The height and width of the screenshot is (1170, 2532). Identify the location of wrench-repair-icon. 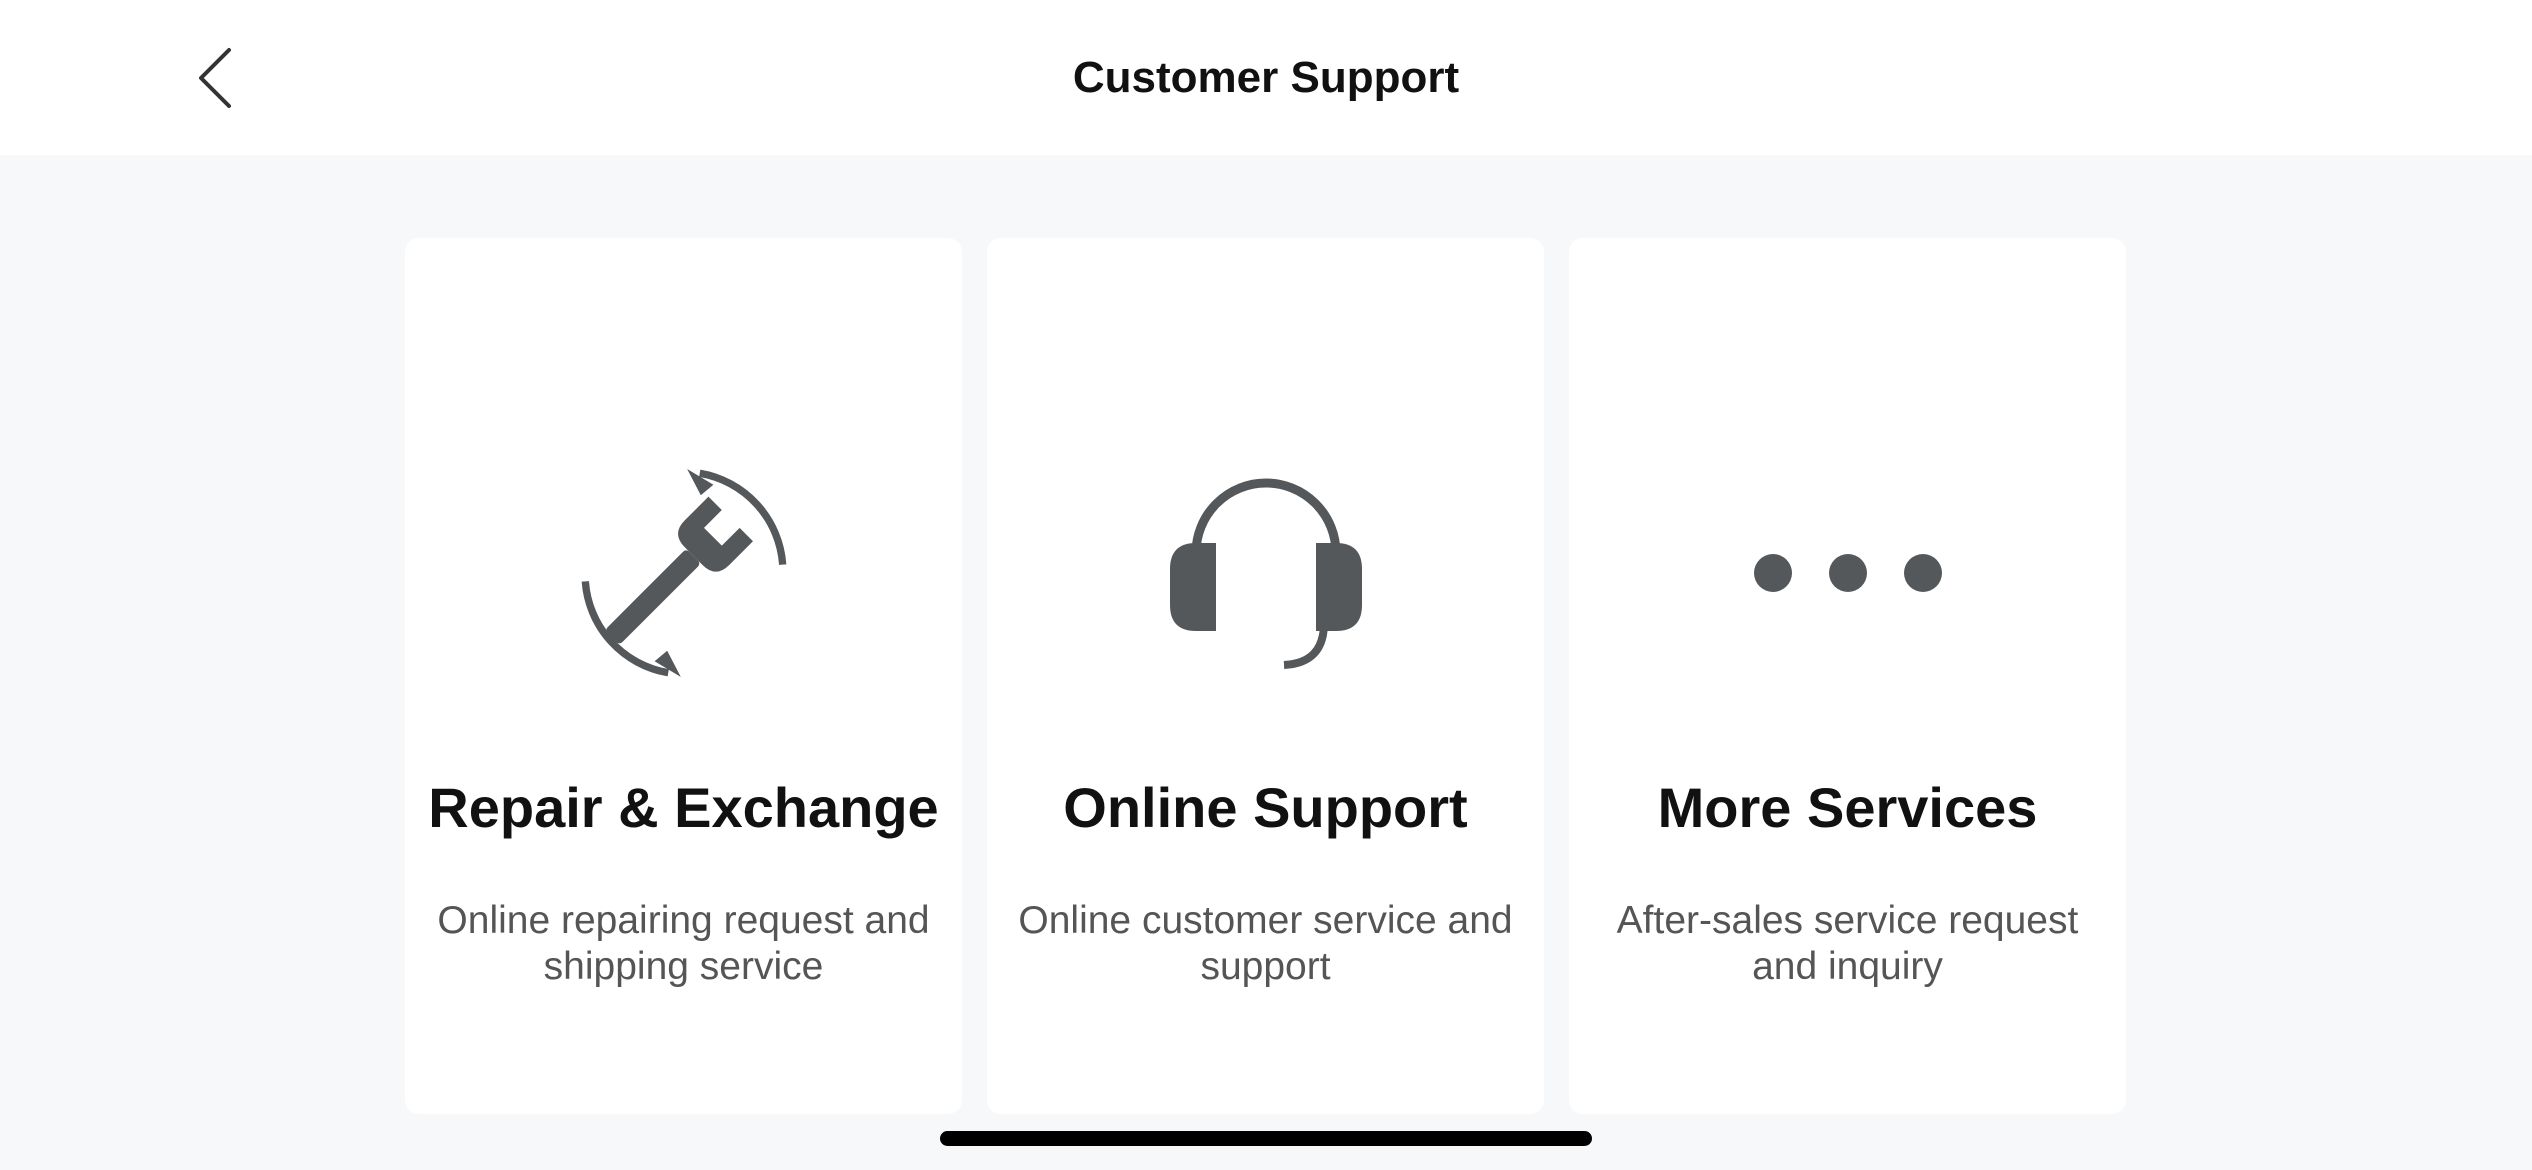
(683, 573).